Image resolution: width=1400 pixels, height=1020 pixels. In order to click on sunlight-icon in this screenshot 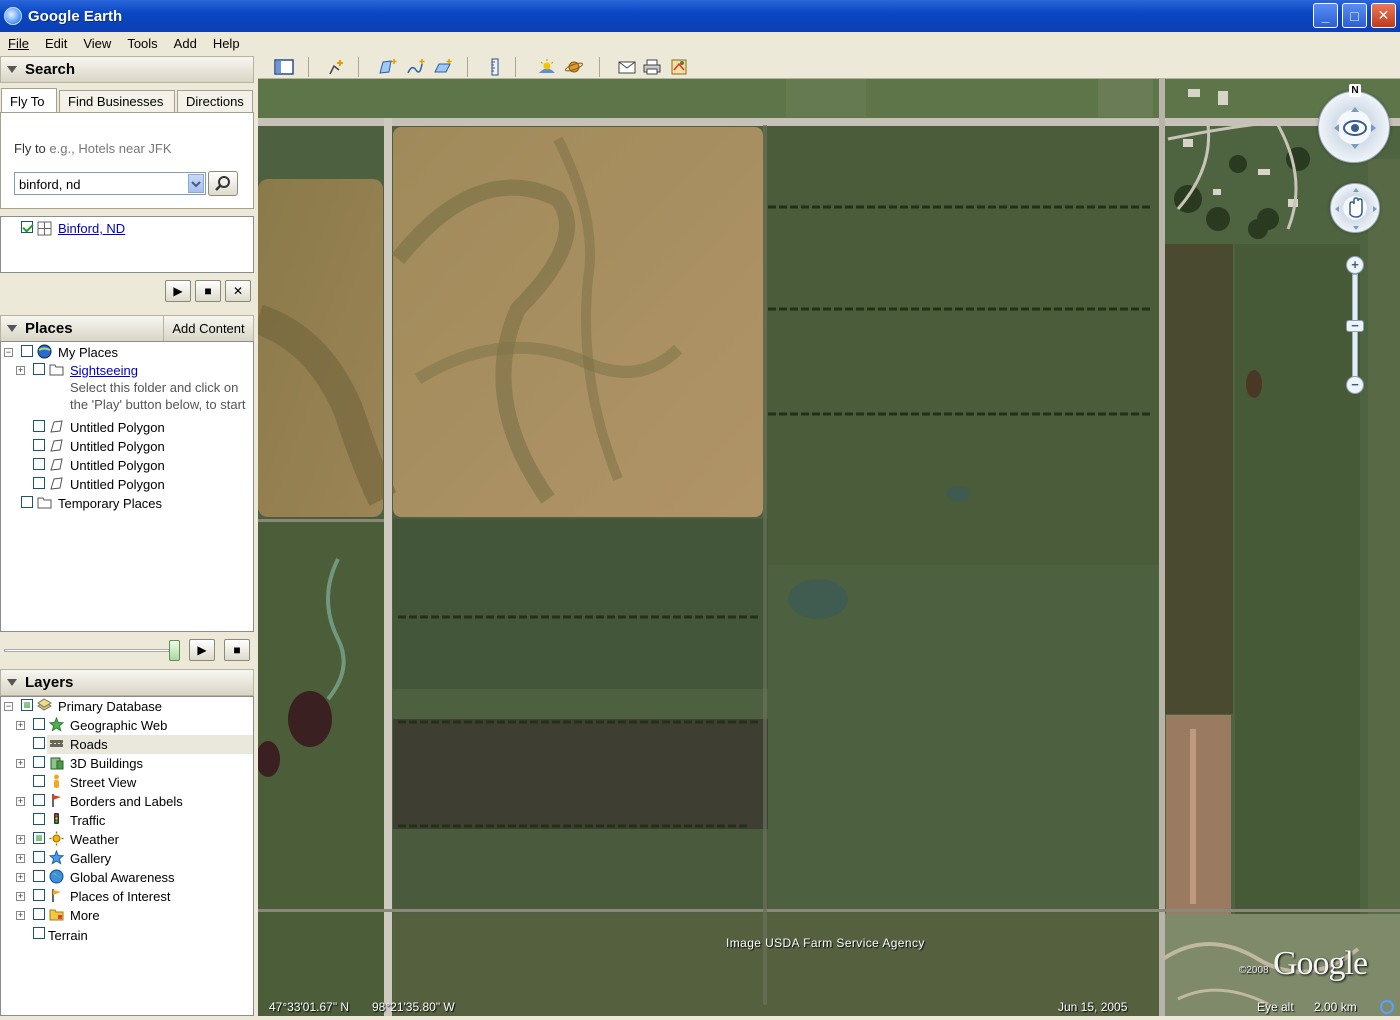, I will do `click(547, 67)`.